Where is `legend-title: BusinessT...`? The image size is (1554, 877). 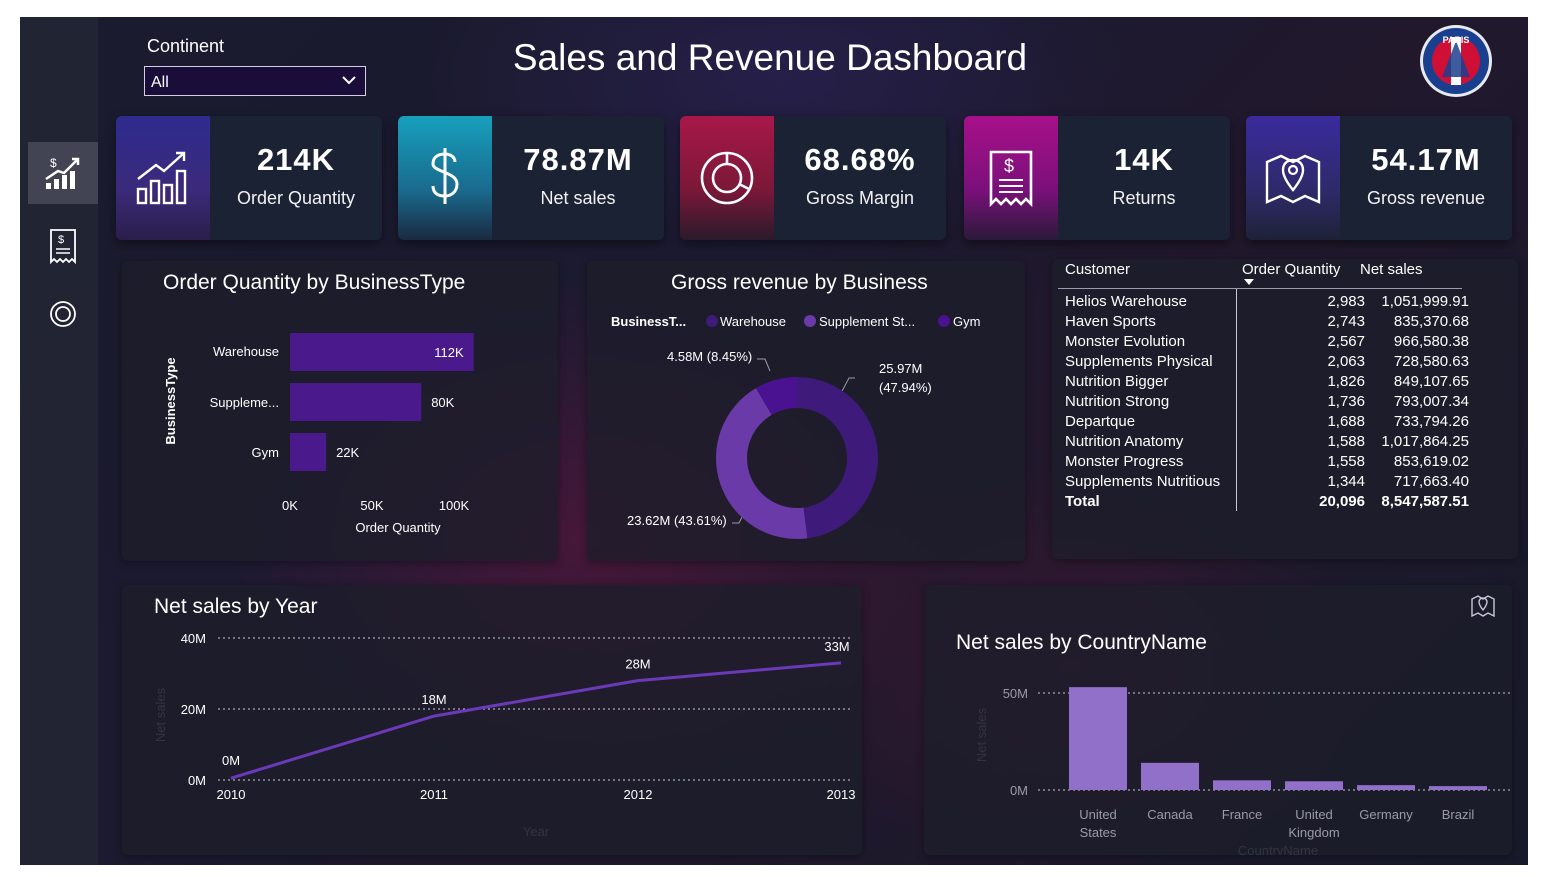 legend-title: BusinessT... is located at coordinates (648, 321).